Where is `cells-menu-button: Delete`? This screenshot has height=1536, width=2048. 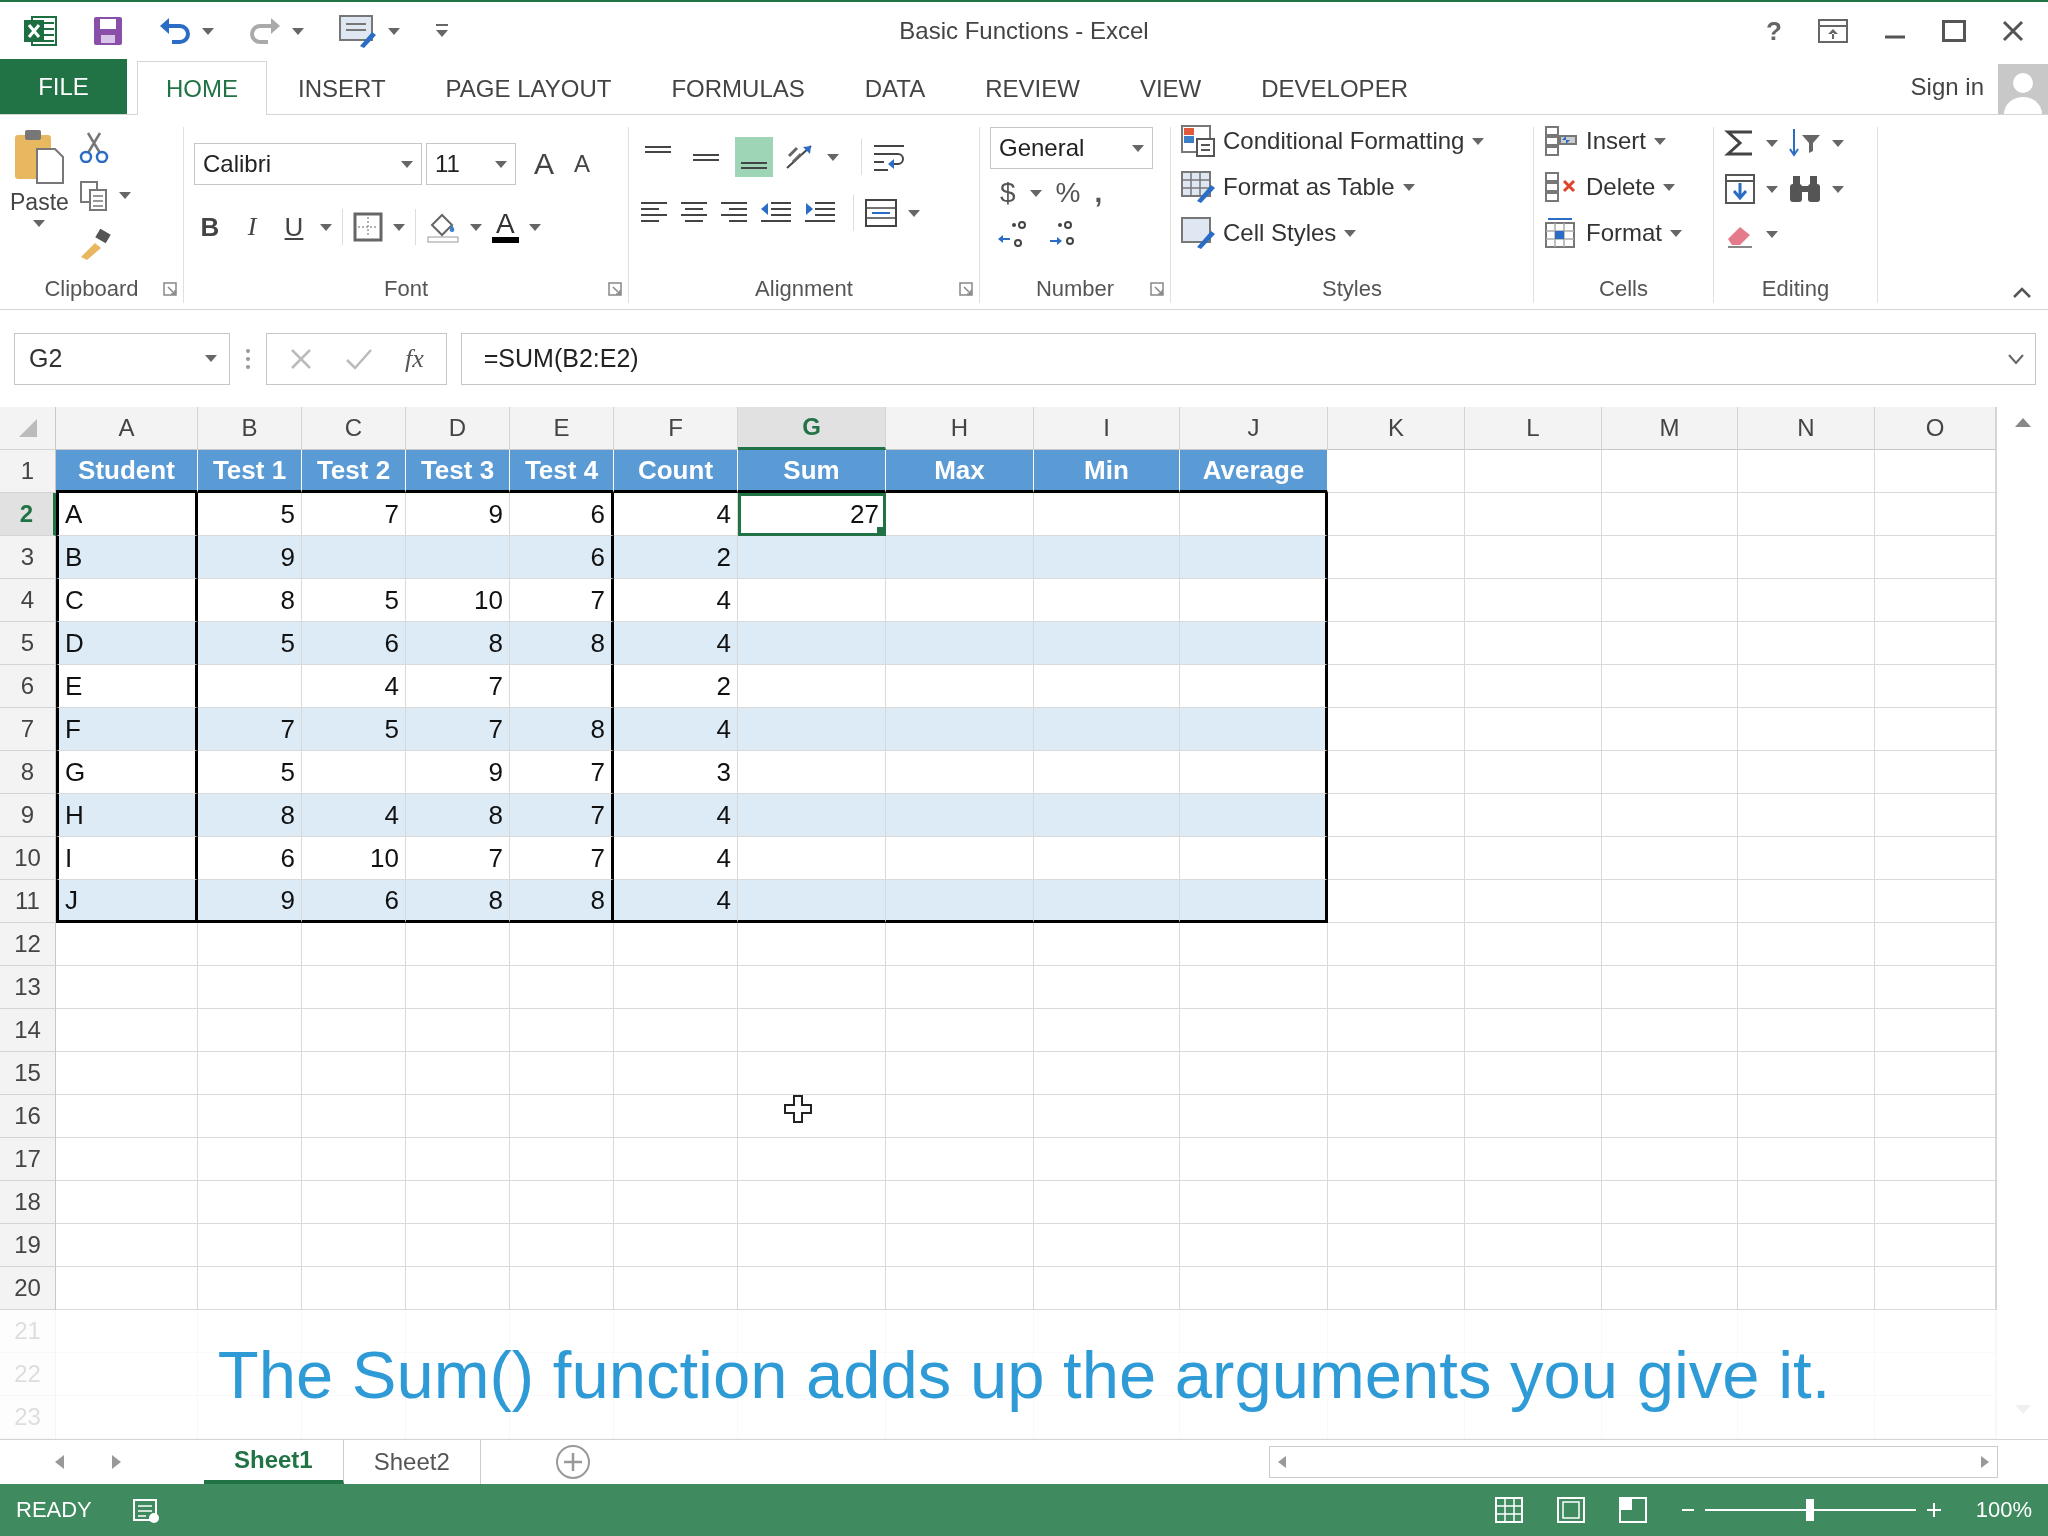
cells-menu-button: Delete is located at coordinates (1623, 187).